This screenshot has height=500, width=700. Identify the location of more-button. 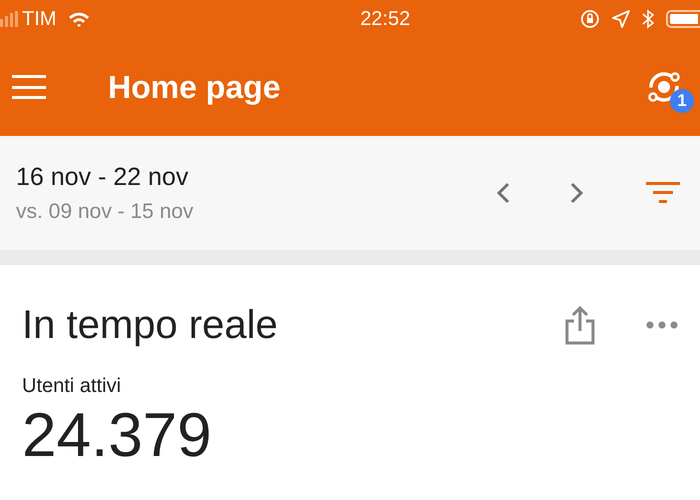
(662, 325).